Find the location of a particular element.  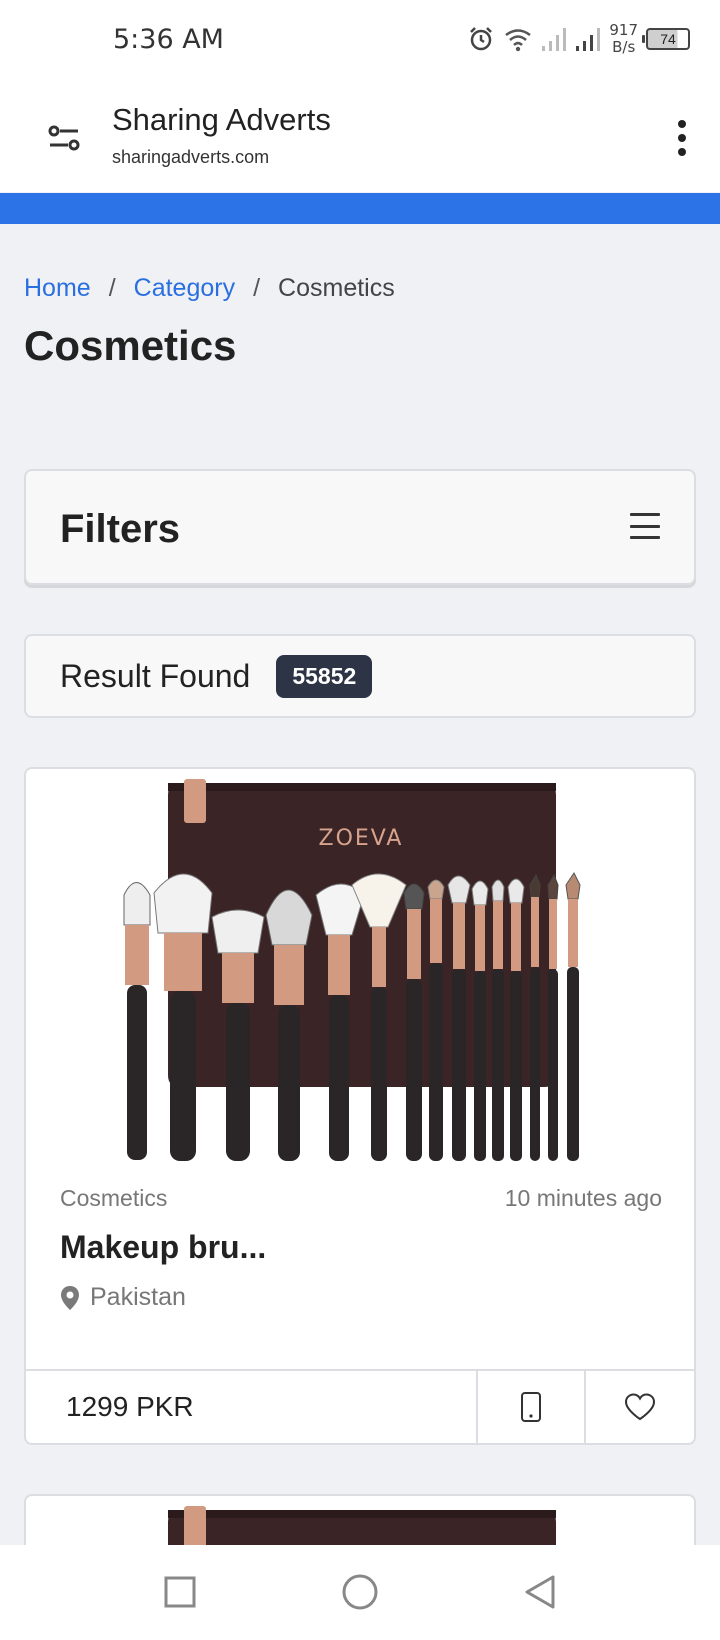

phone-icon is located at coordinates (531, 1407).